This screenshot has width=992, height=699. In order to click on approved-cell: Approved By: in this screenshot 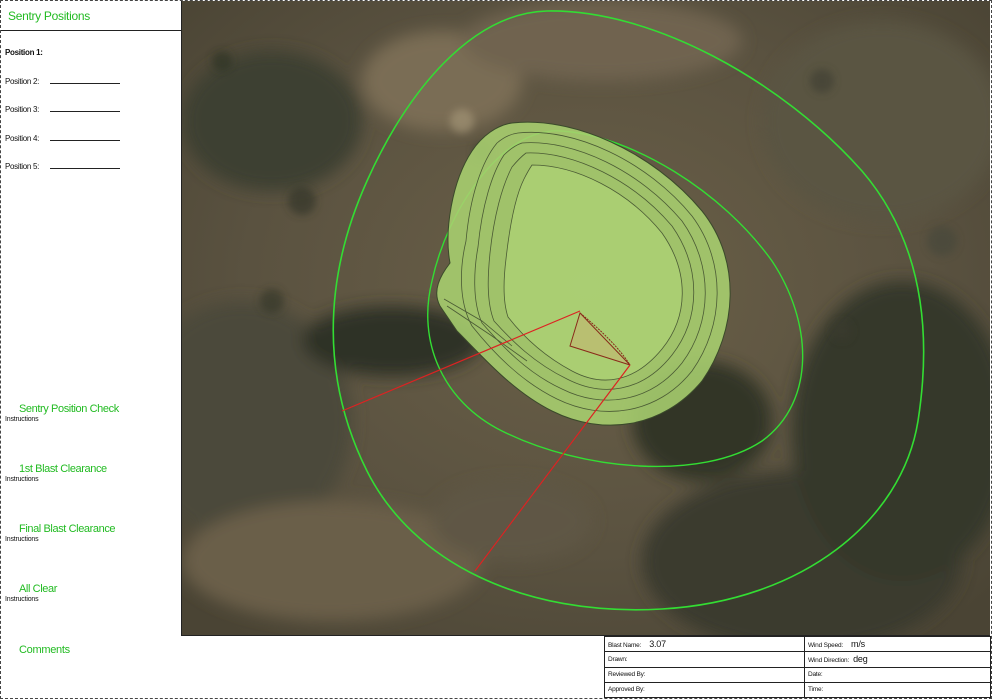, I will do `click(704, 690)`.